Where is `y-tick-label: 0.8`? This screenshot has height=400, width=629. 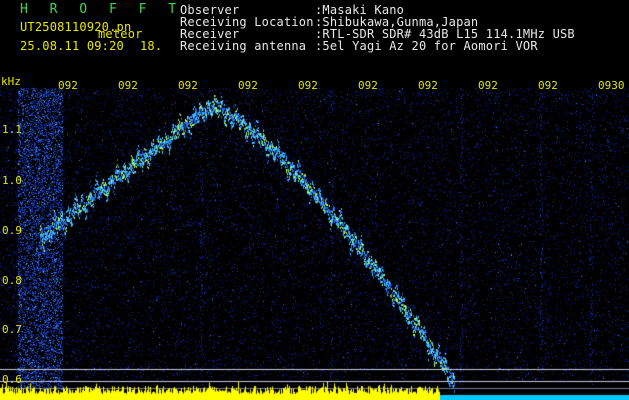
y-tick-label: 0.8 is located at coordinates (12, 280).